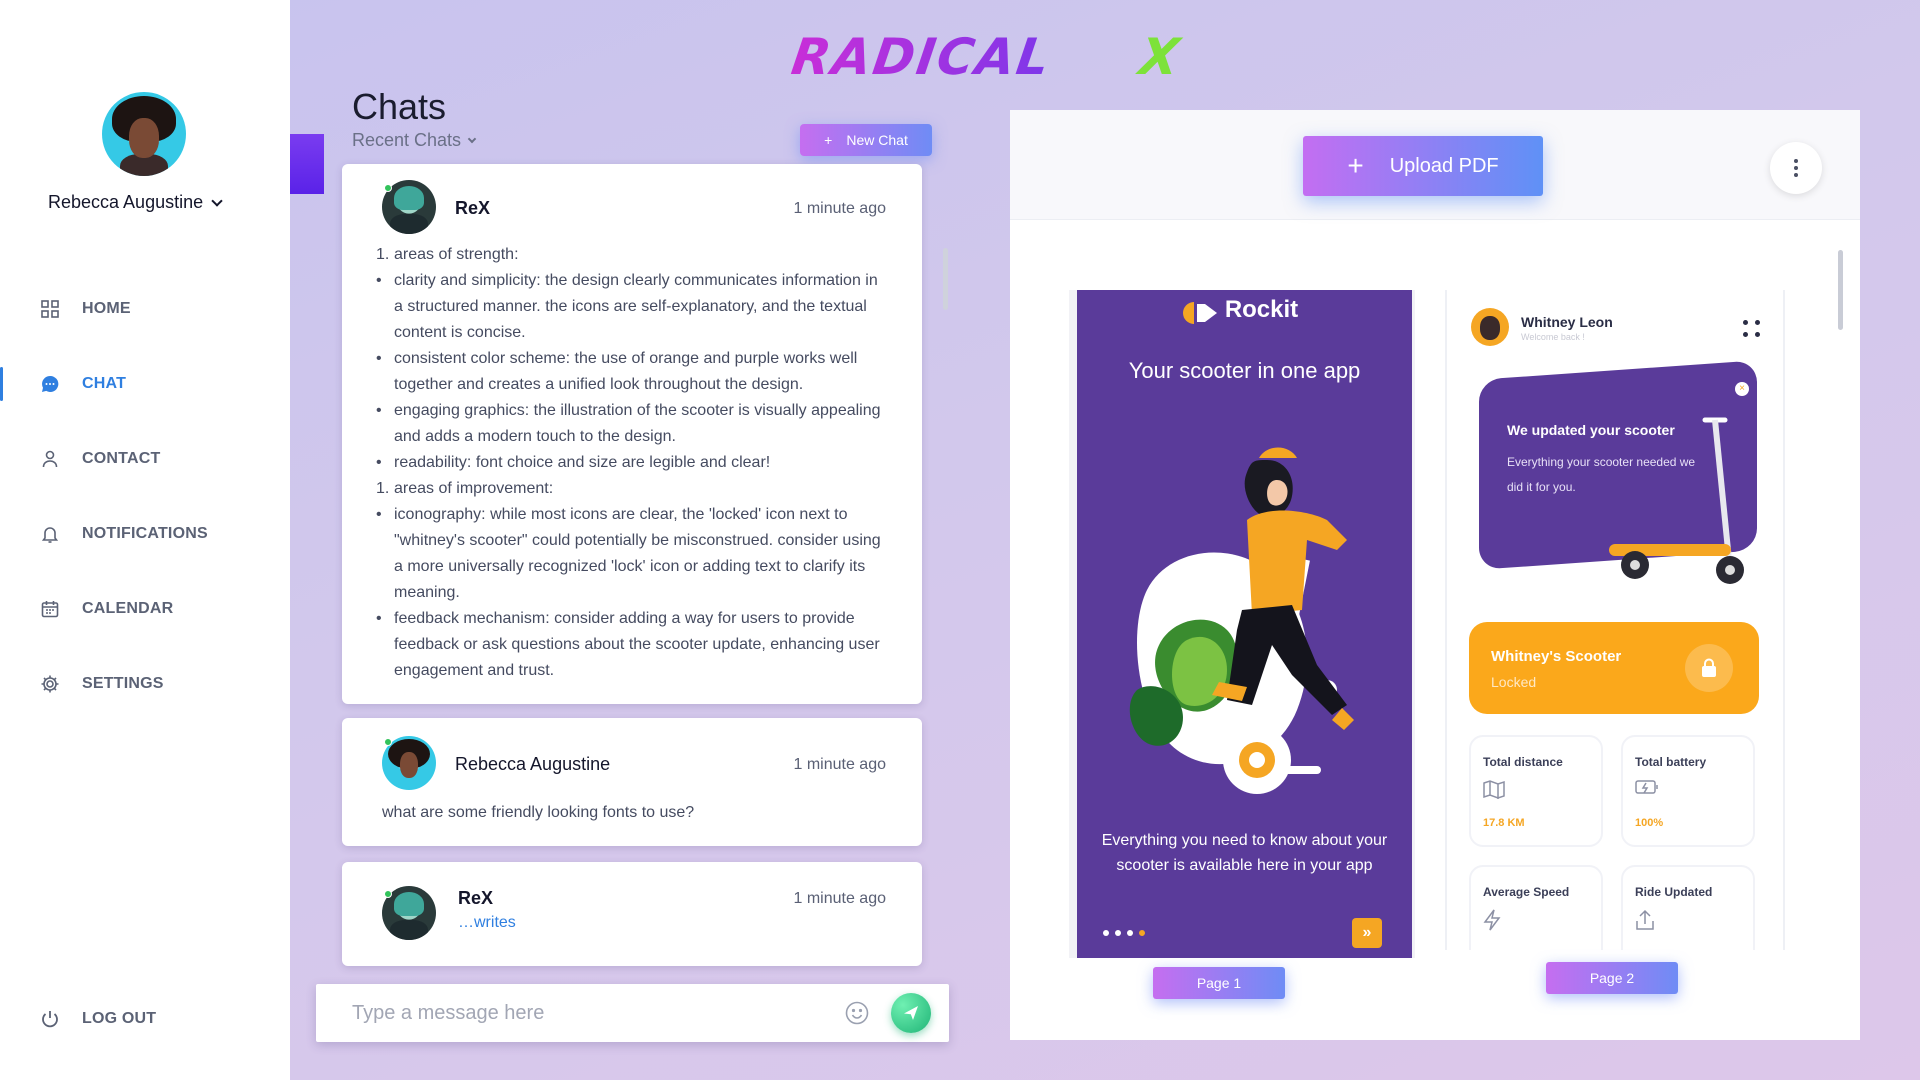  What do you see at coordinates (123, 683) in the screenshot?
I see `sidebar-item-label: SETTINGS` at bounding box center [123, 683].